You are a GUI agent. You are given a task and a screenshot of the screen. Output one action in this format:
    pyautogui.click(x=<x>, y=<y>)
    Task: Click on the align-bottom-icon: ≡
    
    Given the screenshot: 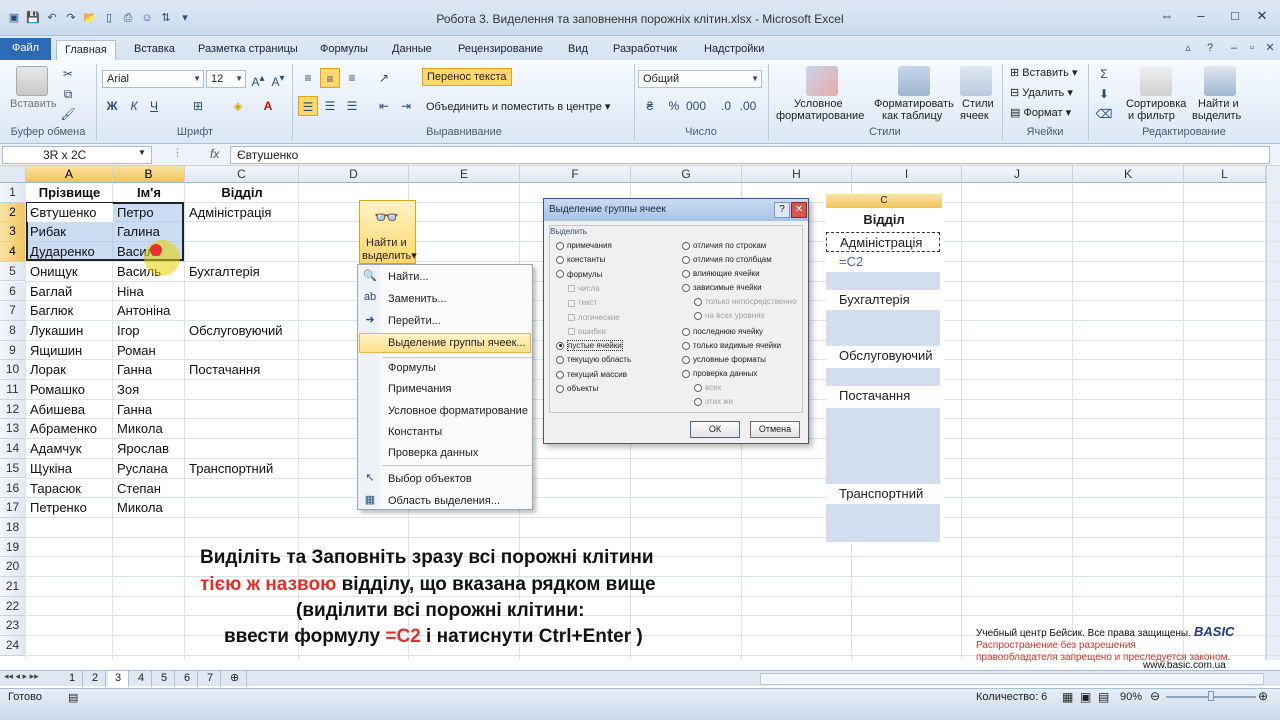 What is the action you would take?
    pyautogui.click(x=352, y=78)
    